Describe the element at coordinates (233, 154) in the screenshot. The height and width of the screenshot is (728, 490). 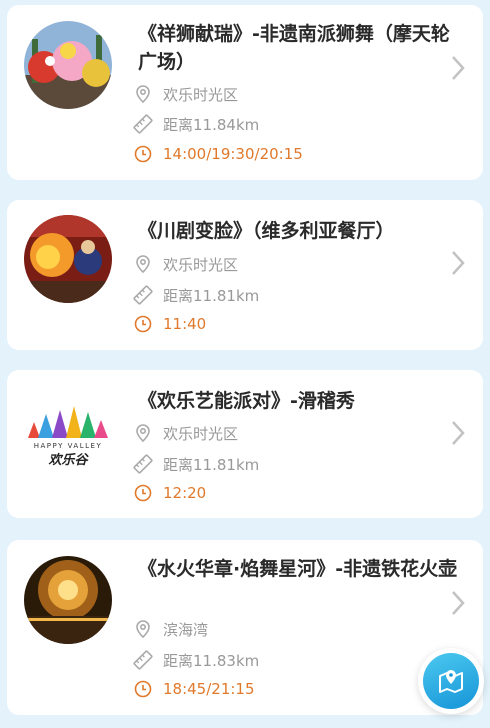
I see `time-text: 14:00/19:30/20:15` at that location.